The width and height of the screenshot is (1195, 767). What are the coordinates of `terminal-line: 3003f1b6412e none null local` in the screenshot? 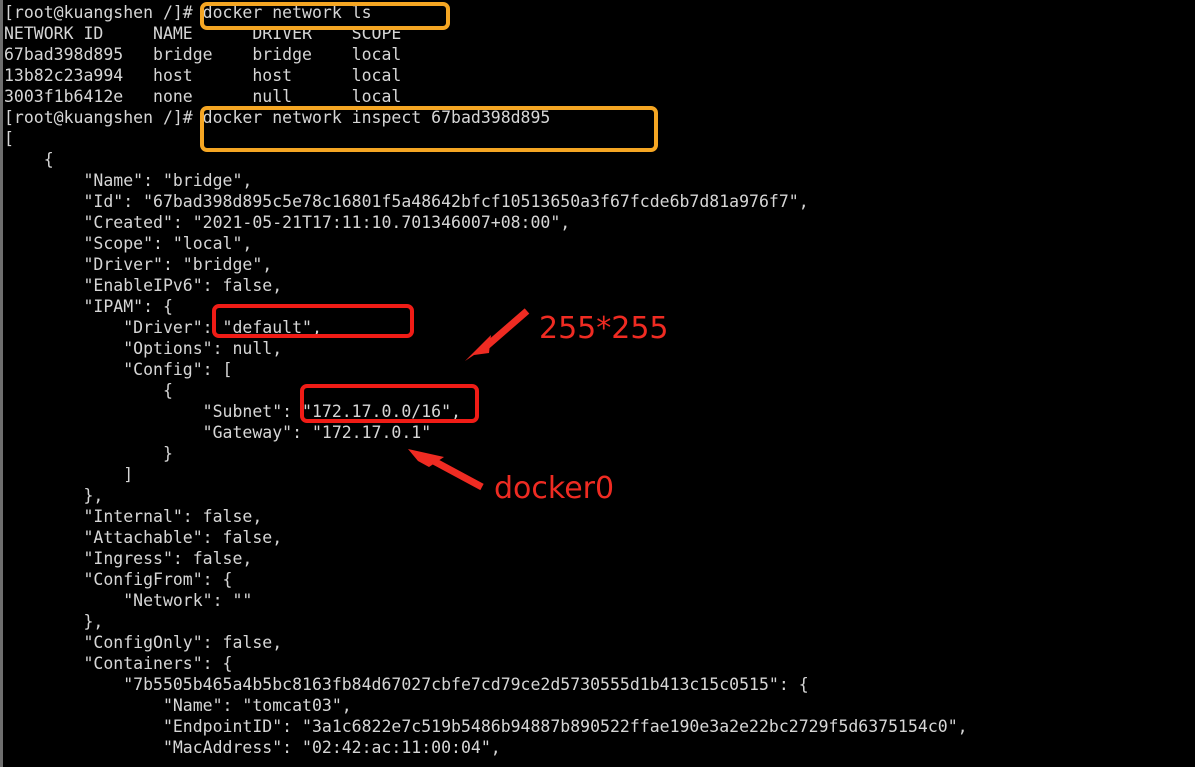 It's located at (203, 96).